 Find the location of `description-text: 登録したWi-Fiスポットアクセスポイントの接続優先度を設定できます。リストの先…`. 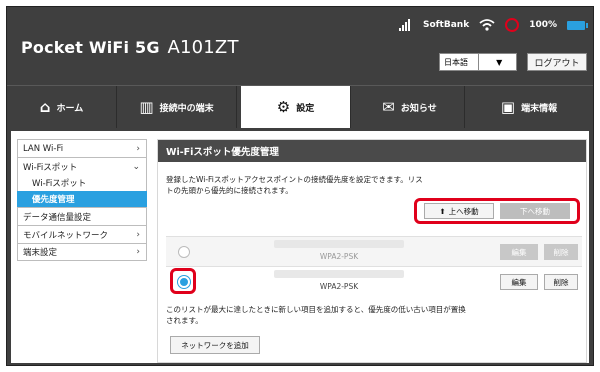

description-text: 登録したWi-Fiスポットアクセスポイントの接続優先度を設定できます。リストの先… is located at coordinates (294, 185).